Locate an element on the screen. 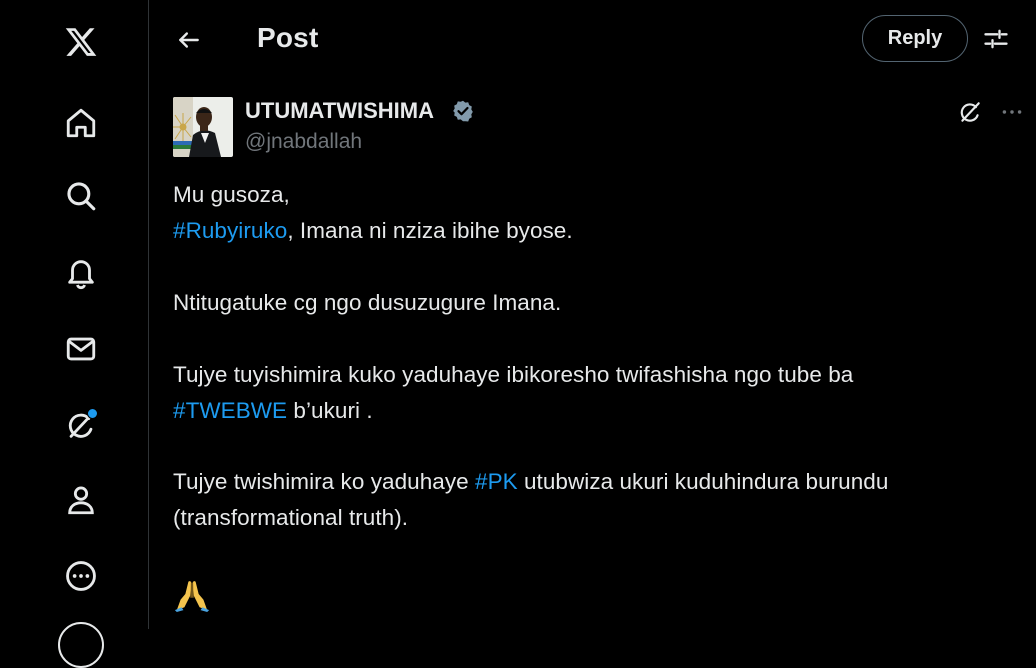  hashtag-link: #TWEBWE is located at coordinates (230, 410).